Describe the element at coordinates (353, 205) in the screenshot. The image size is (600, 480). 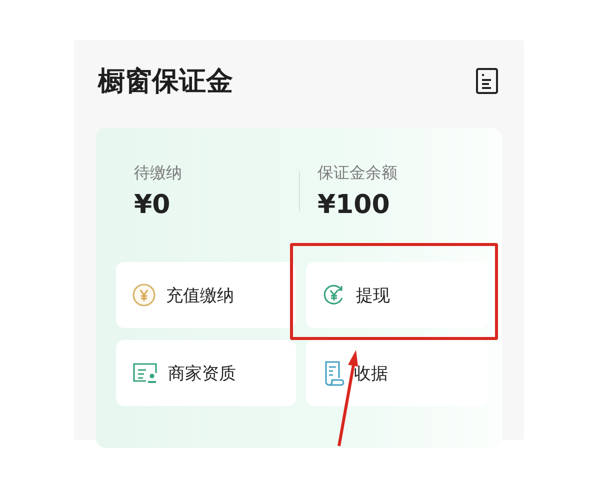
I see `stat-value: ¥100` at that location.